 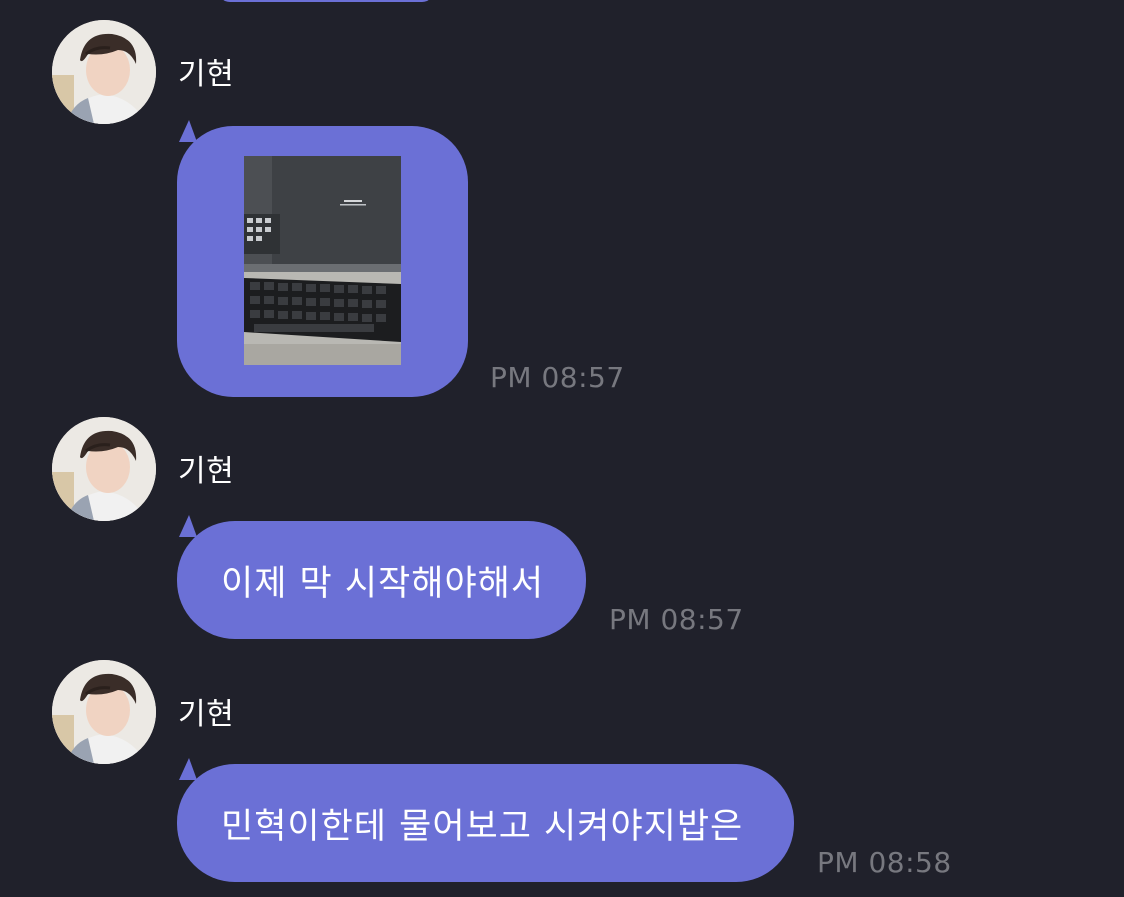 I want to click on image-message-bubble, so click(x=322, y=261).